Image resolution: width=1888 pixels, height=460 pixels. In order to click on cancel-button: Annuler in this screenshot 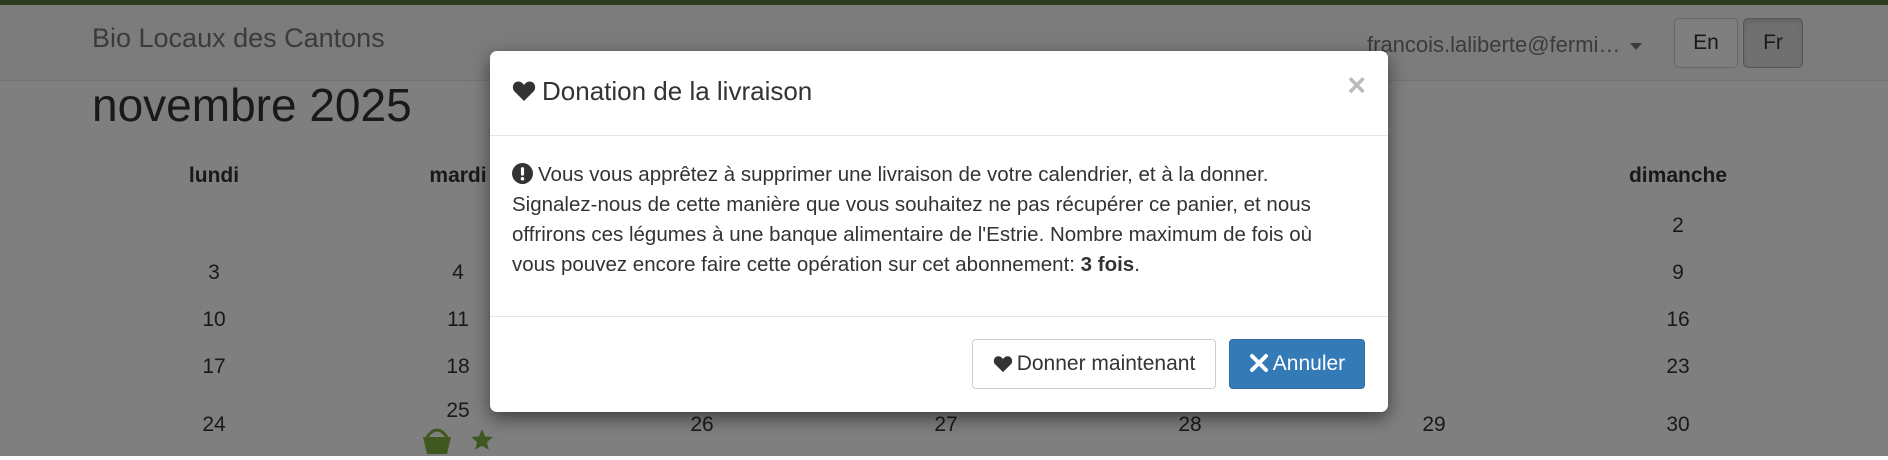, I will do `click(1297, 364)`.